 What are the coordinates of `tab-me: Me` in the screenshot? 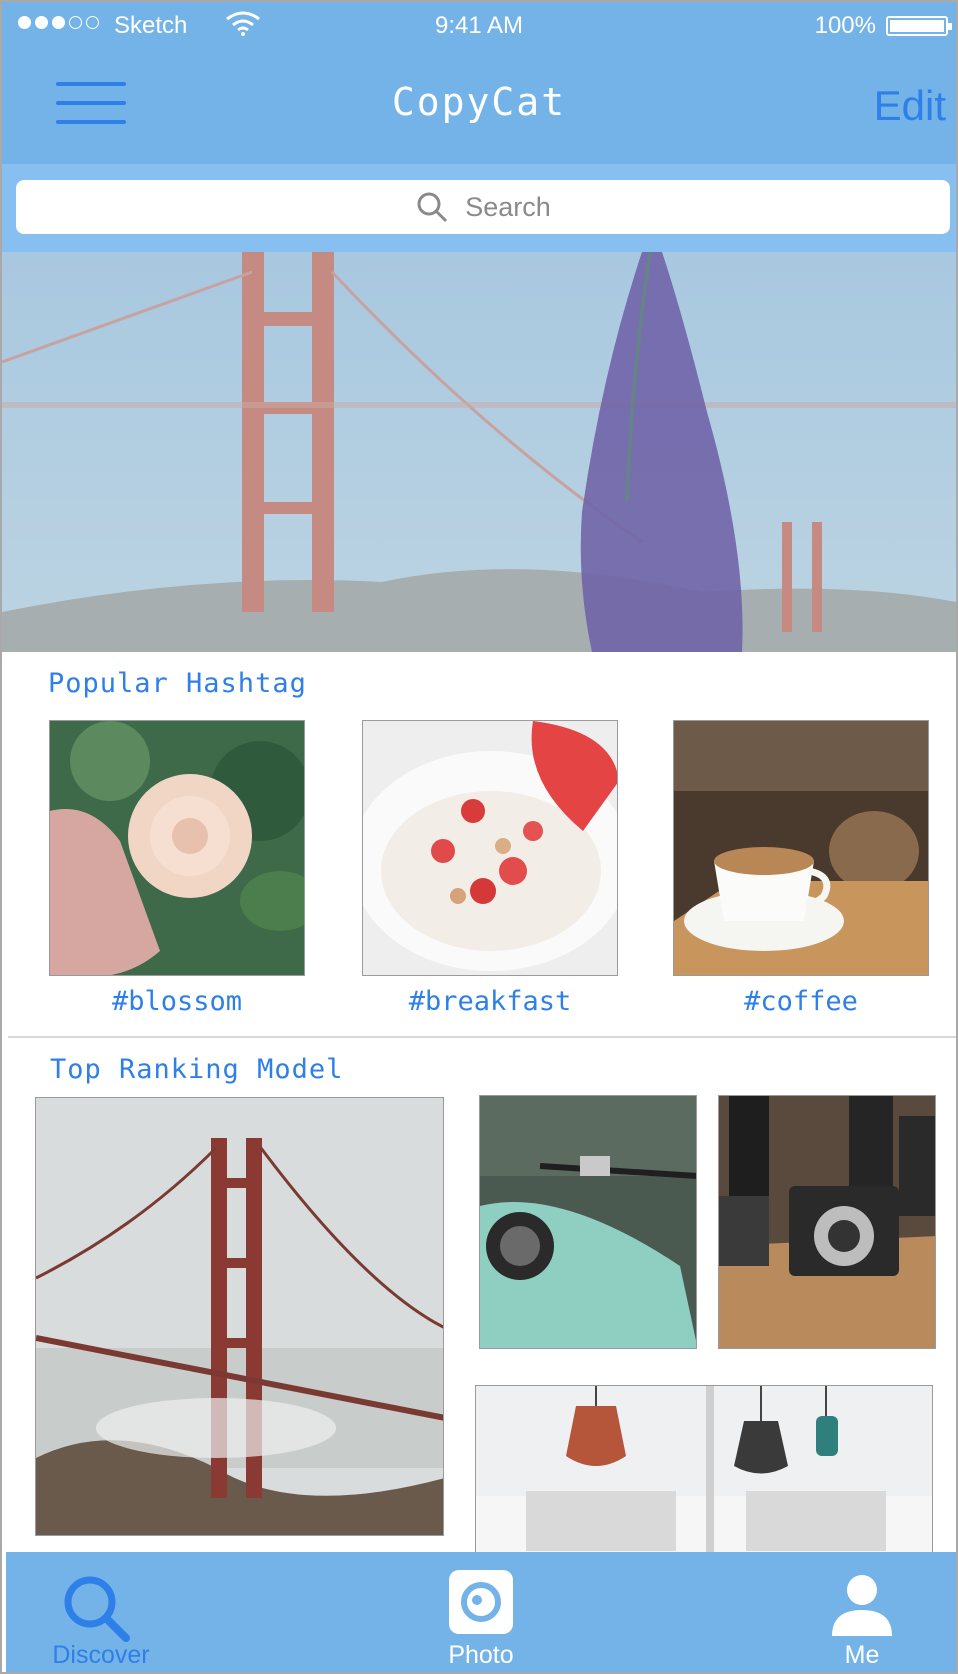 It's located at (862, 1612).